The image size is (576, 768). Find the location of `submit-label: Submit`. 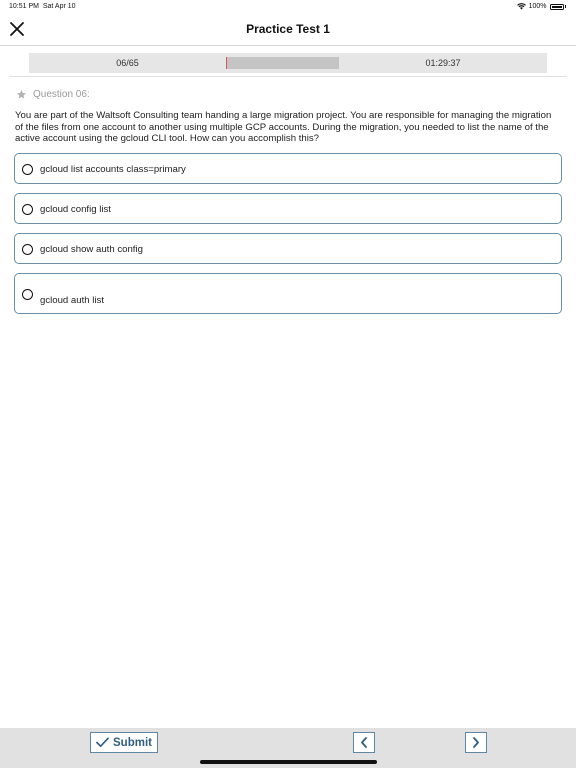

submit-label: Submit is located at coordinates (132, 742).